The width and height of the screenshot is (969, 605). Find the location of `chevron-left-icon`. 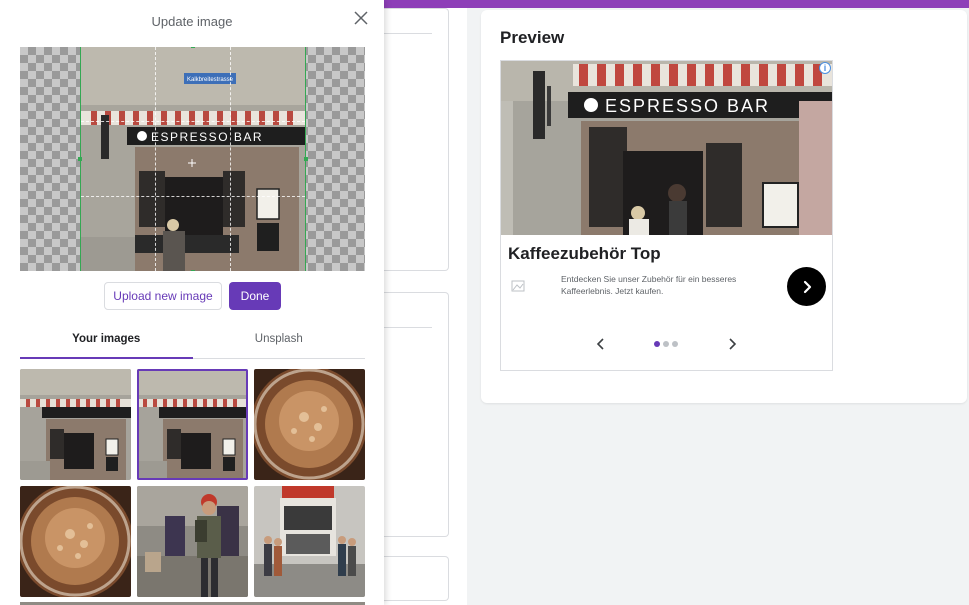

chevron-left-icon is located at coordinates (600, 344).